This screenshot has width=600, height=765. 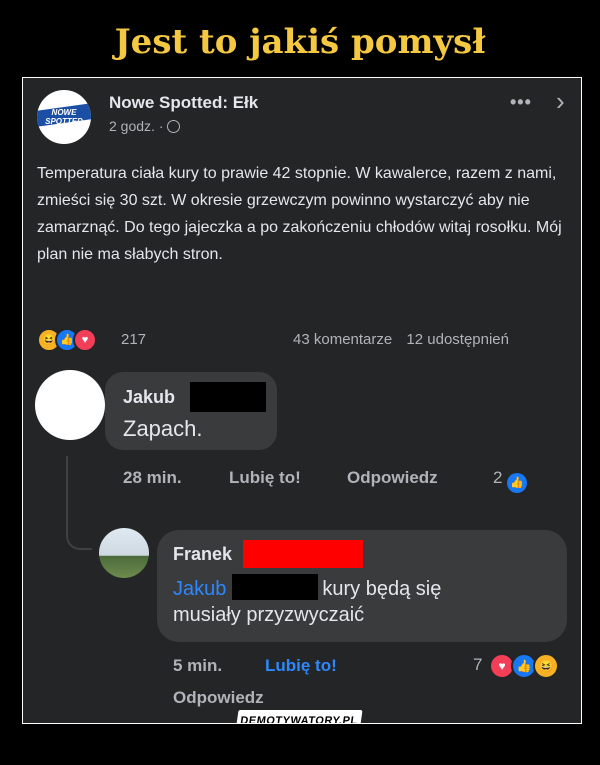 I want to click on shares-count: 12 udostępnień, so click(x=457, y=339).